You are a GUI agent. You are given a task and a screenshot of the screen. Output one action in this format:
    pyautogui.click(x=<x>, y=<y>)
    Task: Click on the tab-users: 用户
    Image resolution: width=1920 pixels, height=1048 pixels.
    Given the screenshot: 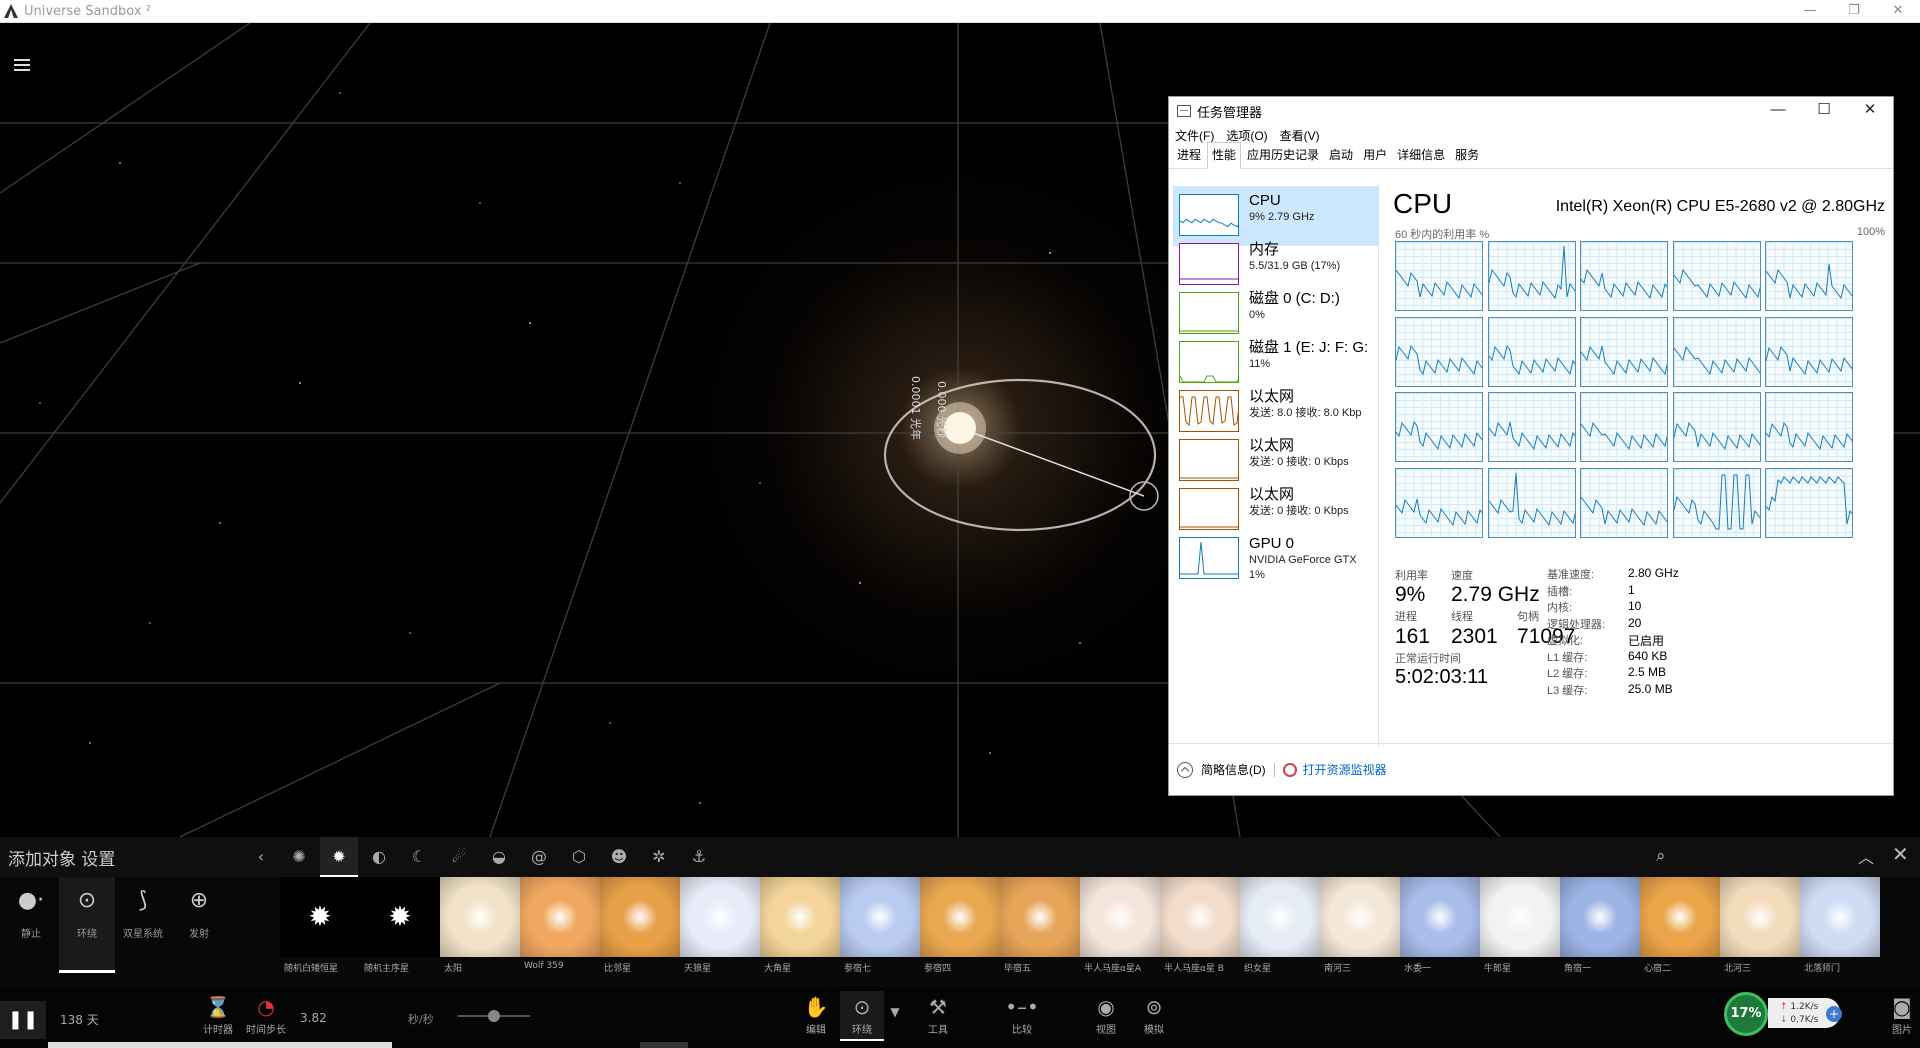 What is the action you would take?
    pyautogui.click(x=1375, y=155)
    